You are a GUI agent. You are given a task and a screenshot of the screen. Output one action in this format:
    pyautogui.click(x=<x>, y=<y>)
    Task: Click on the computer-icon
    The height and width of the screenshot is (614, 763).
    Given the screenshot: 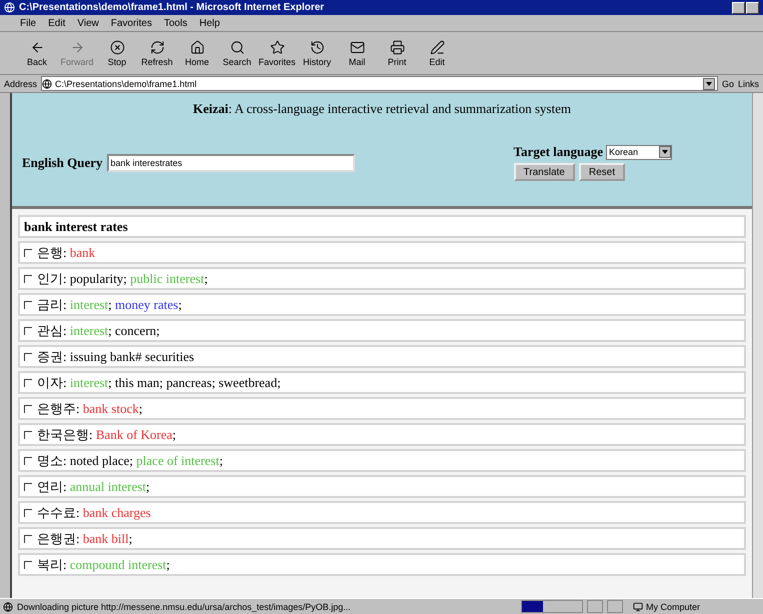 What is the action you would take?
    pyautogui.click(x=638, y=607)
    